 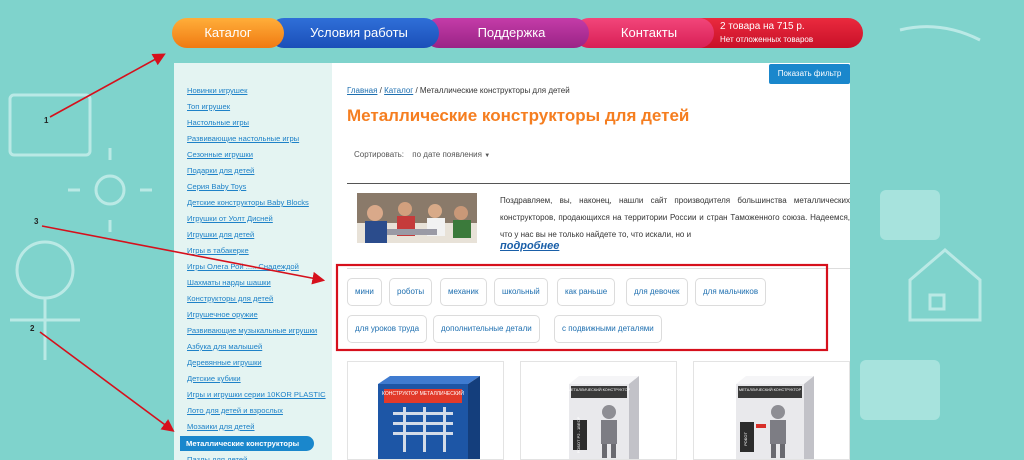 What do you see at coordinates (253, 267) in the screenshot?
I see `sidebar-item: Игры Олега Рой ..... Снадеждой` at bounding box center [253, 267].